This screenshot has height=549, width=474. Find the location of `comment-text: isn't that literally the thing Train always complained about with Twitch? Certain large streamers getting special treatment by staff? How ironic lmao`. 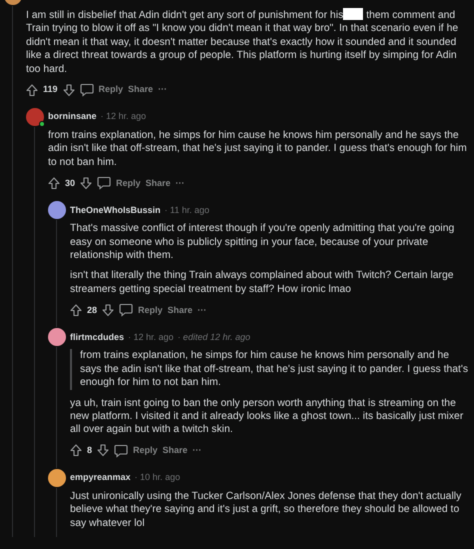

comment-text: isn't that literally the thing Train always complained about with Twitch? Certain large streamers getting special treatment by staff? How ironic lmao is located at coordinates (262, 282).